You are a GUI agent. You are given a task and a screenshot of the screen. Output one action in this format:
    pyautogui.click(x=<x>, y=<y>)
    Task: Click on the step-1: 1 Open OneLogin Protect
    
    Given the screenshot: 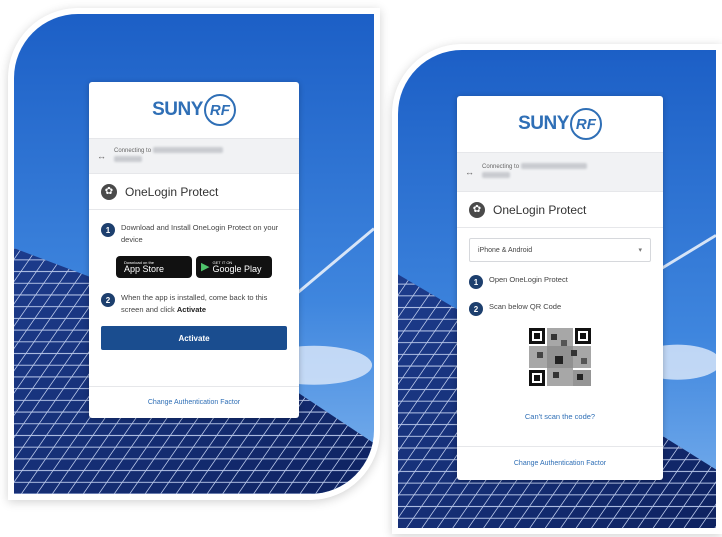 What is the action you would take?
    pyautogui.click(x=560, y=281)
    